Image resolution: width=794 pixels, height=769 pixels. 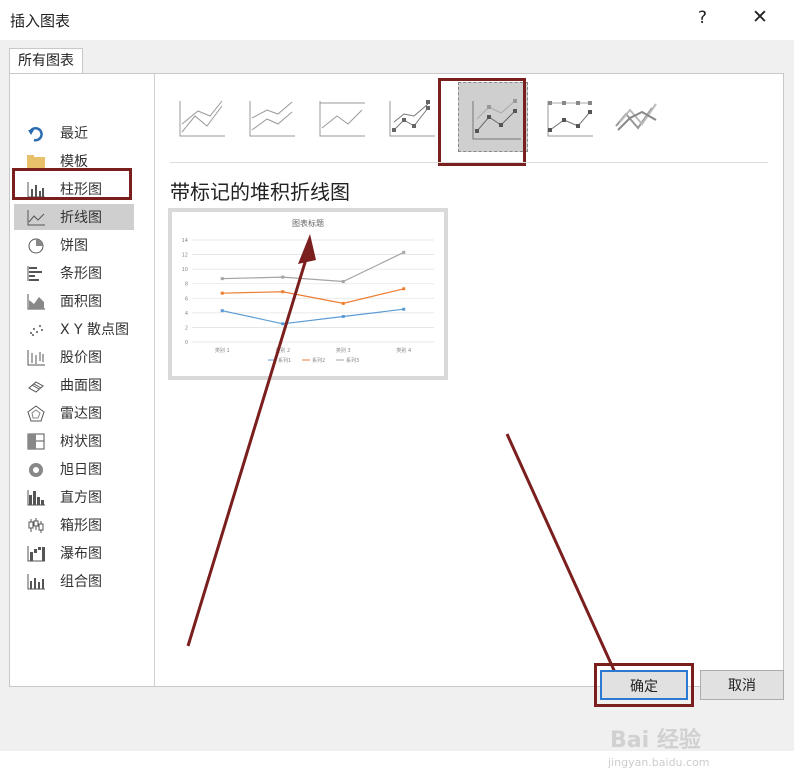 I want to click on line-subtype-icon, so click(x=202, y=118).